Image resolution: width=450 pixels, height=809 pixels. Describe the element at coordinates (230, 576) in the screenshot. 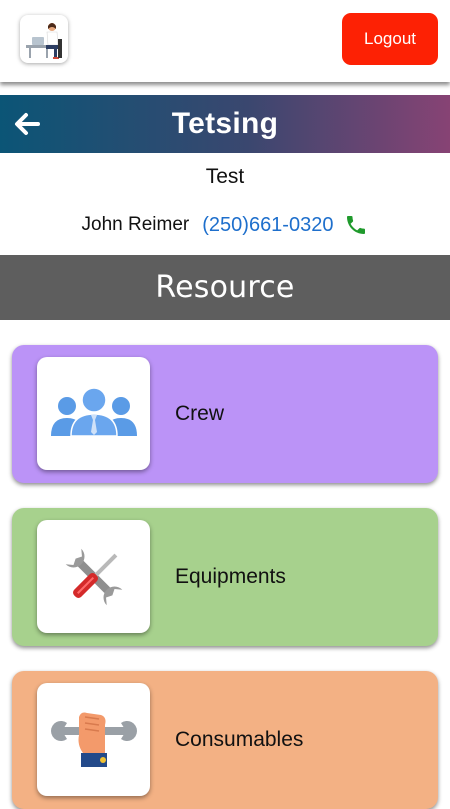

I see `resource-label-equipments: Equipments` at that location.